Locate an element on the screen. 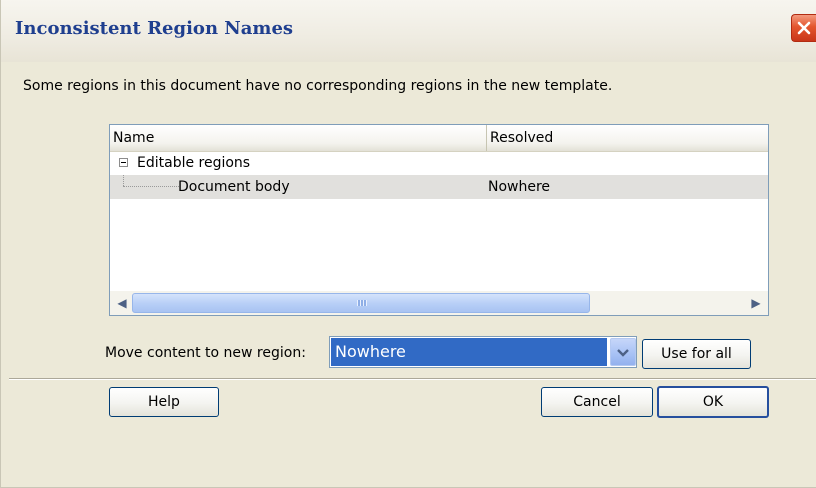  scroll-right-icon: ▶ is located at coordinates (756, 303).